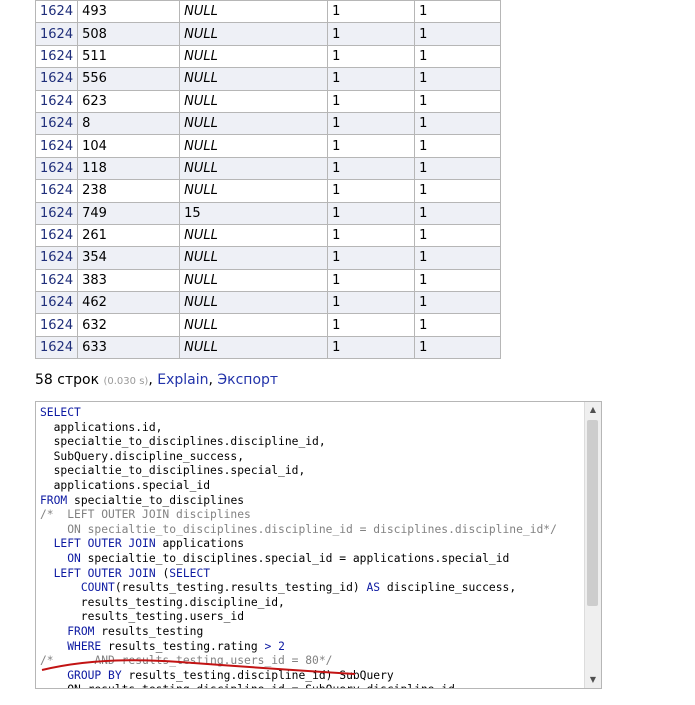  I want to click on explain-link: Explain, so click(182, 380).